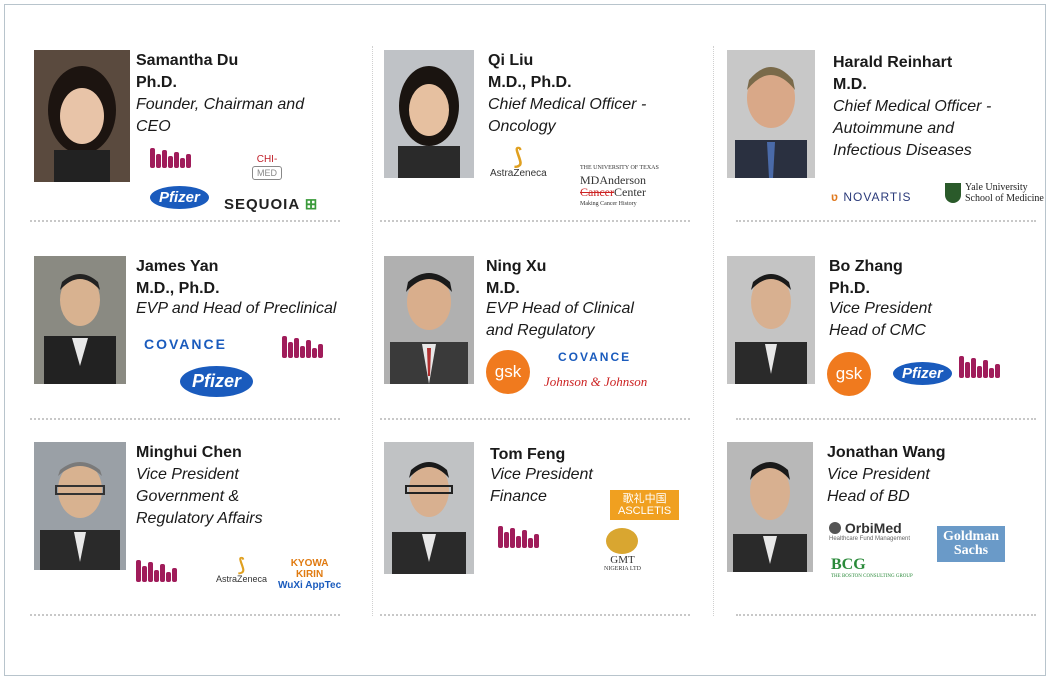  Describe the element at coordinates (871, 197) in the screenshot. I see `novartis-logo: ʋ NOVARTIS` at that location.